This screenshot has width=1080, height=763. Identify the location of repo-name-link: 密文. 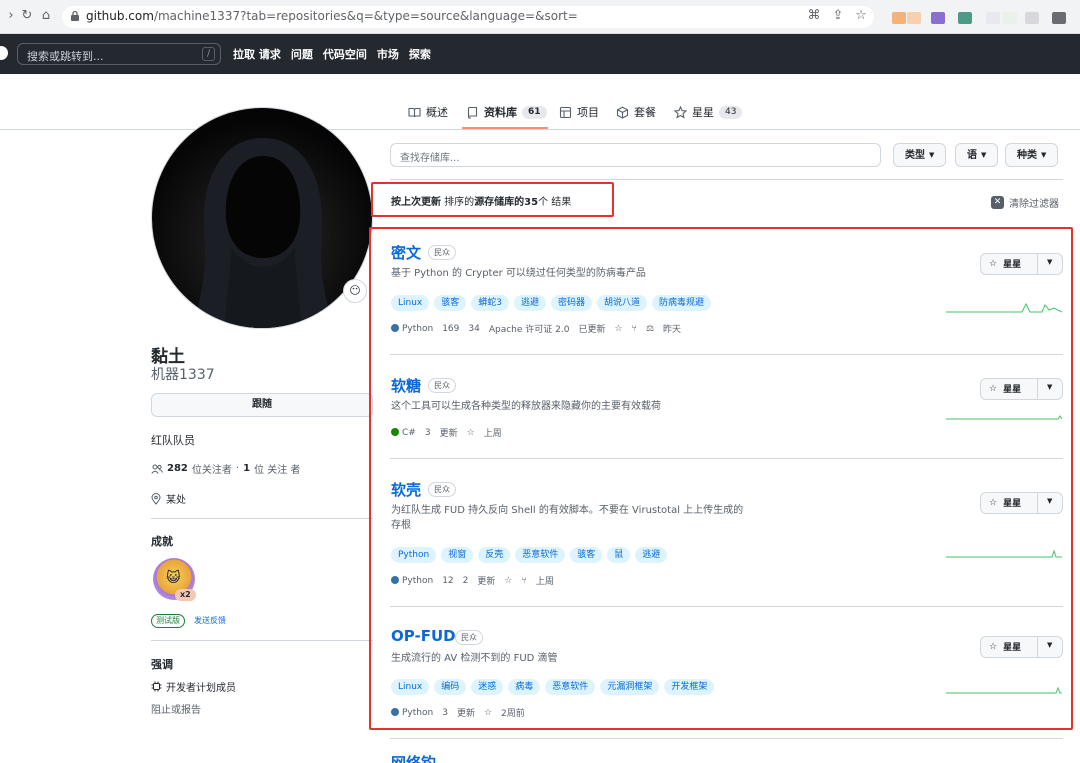
(406, 252).